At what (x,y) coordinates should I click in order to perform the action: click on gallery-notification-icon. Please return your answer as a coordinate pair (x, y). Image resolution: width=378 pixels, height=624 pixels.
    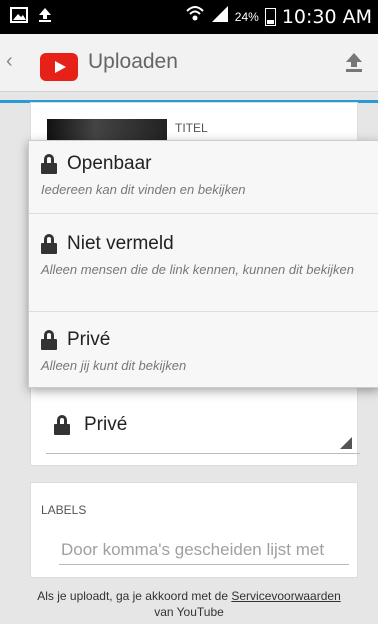
    Looking at the image, I should click on (19, 17).